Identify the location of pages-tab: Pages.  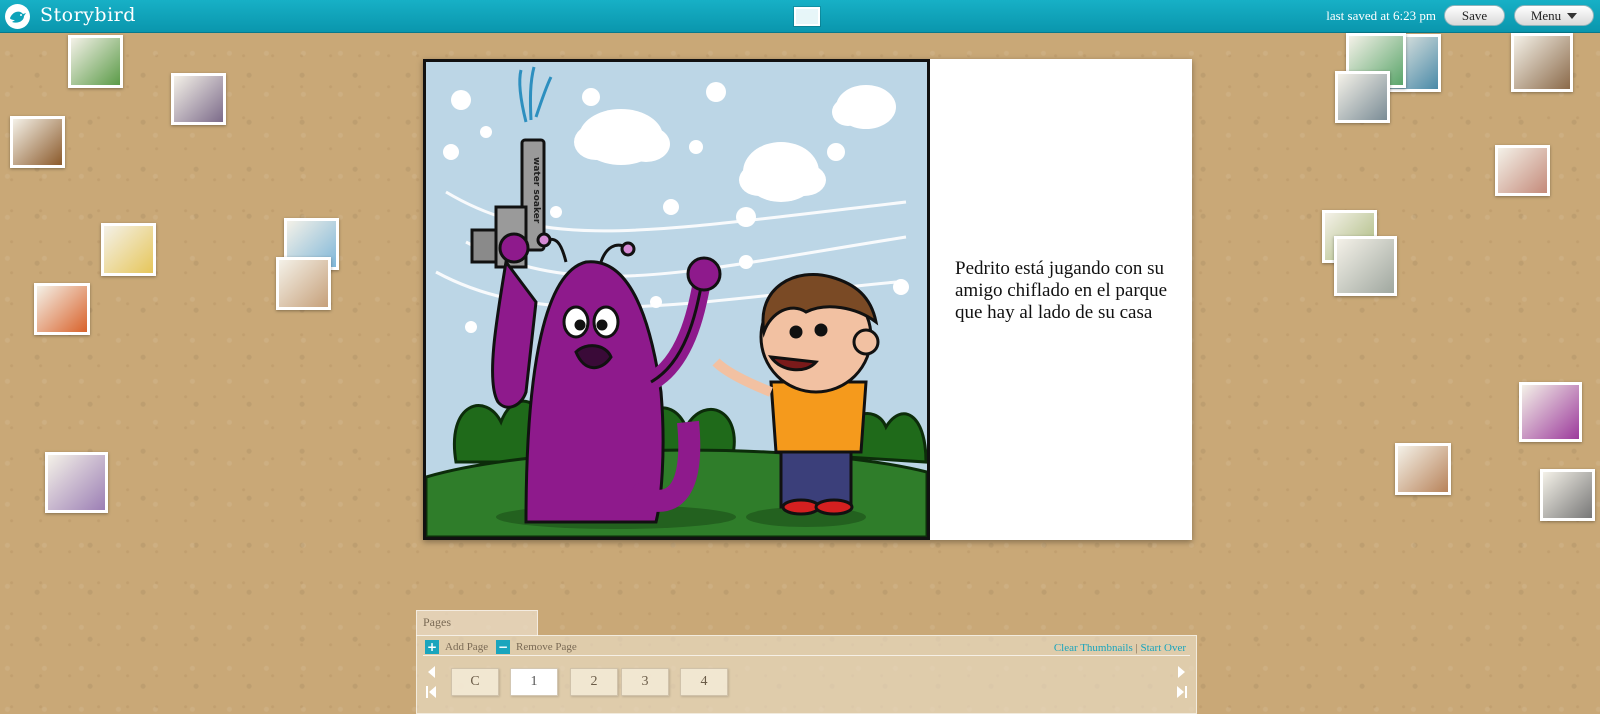
(477, 623).